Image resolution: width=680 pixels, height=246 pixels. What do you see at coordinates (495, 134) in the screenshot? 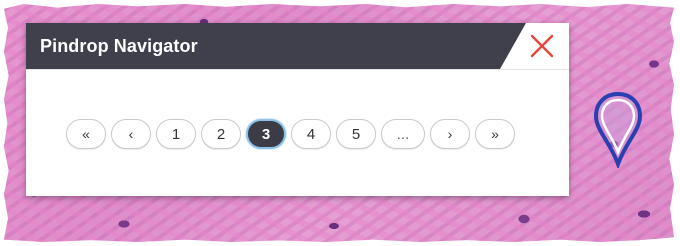
I see `last-page-button: »` at bounding box center [495, 134].